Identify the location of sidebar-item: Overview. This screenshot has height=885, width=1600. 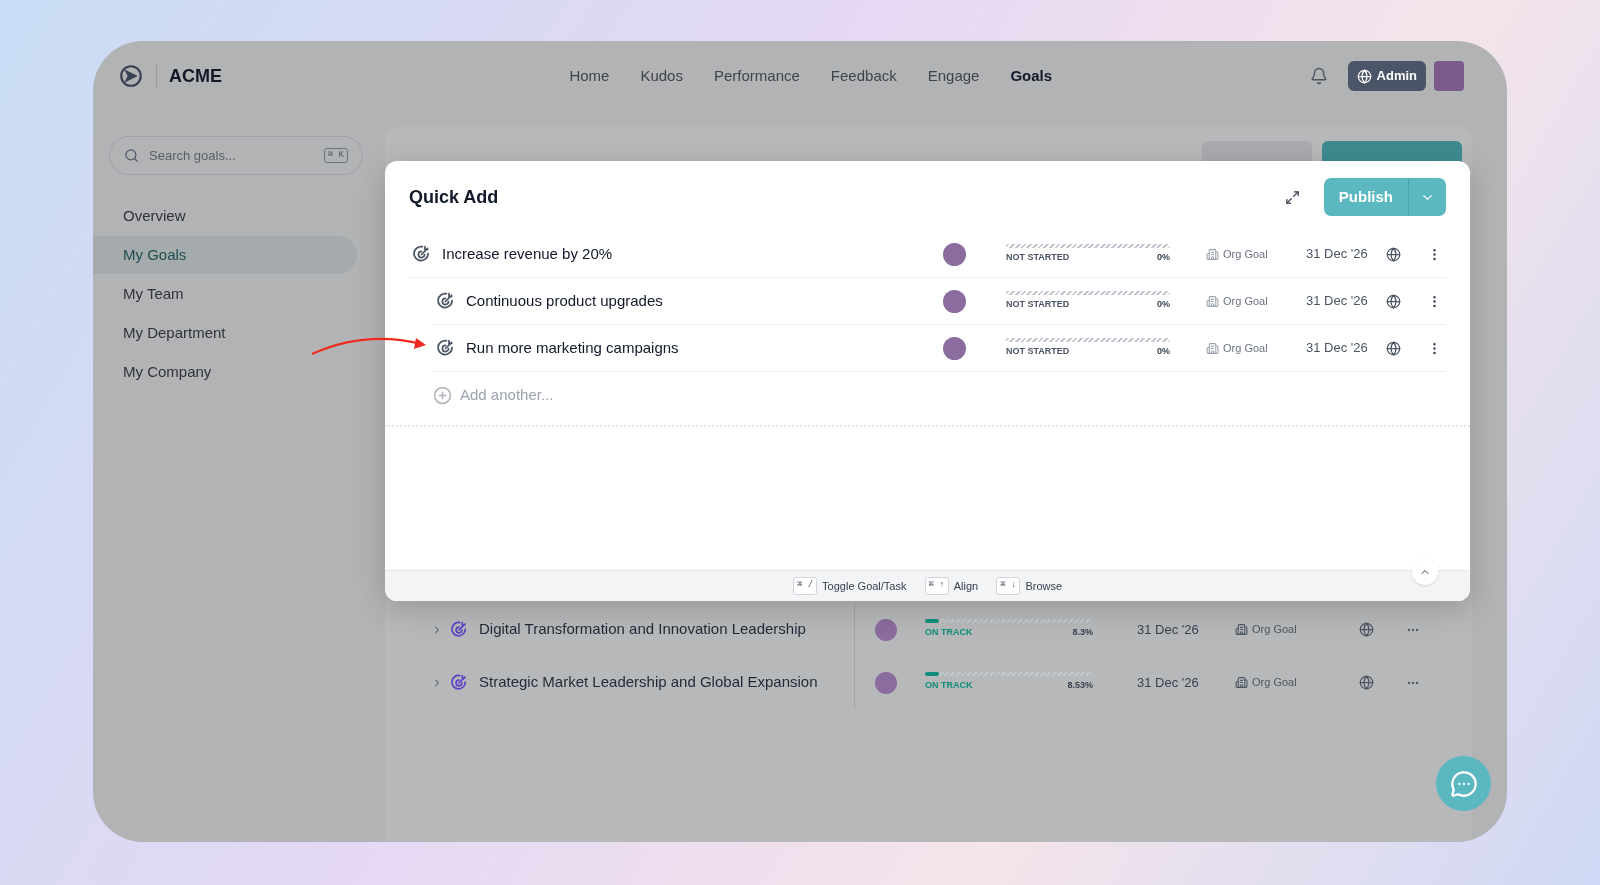
(225, 216).